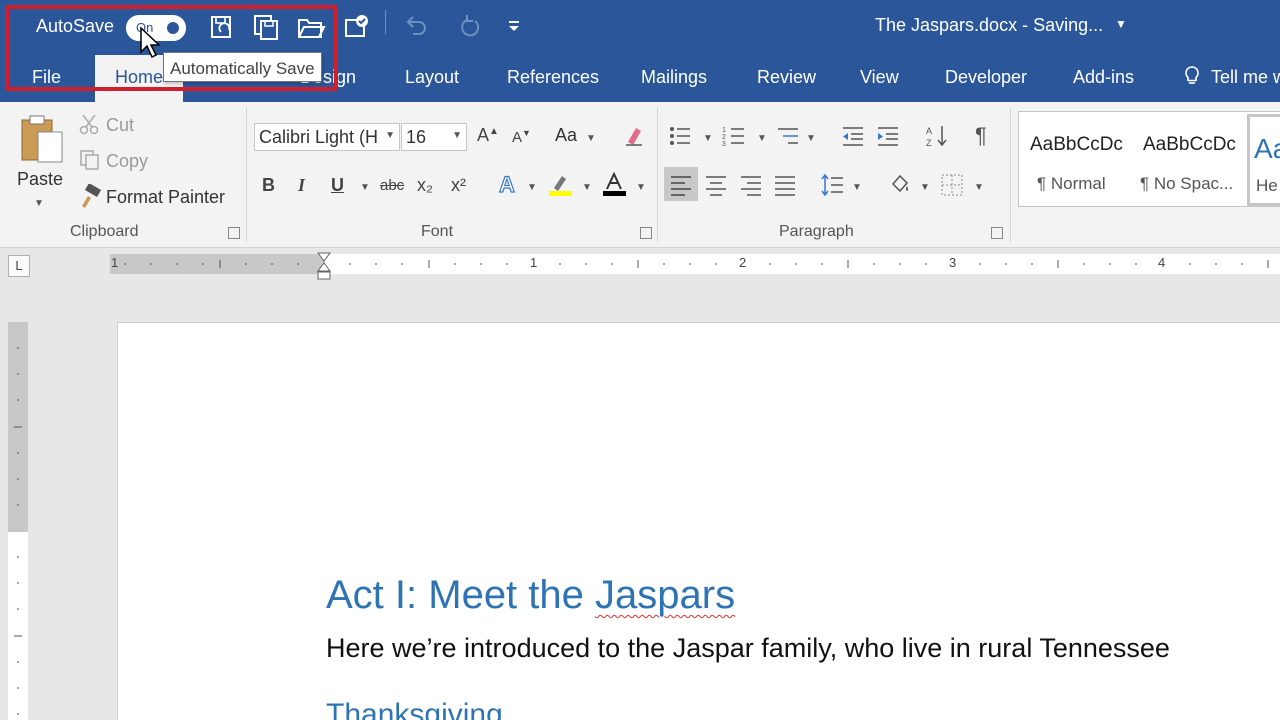 The height and width of the screenshot is (720, 1280). Describe the element at coordinates (414, 709) in the screenshot. I see `heading-thanksgiving: Thanksgiving` at that location.